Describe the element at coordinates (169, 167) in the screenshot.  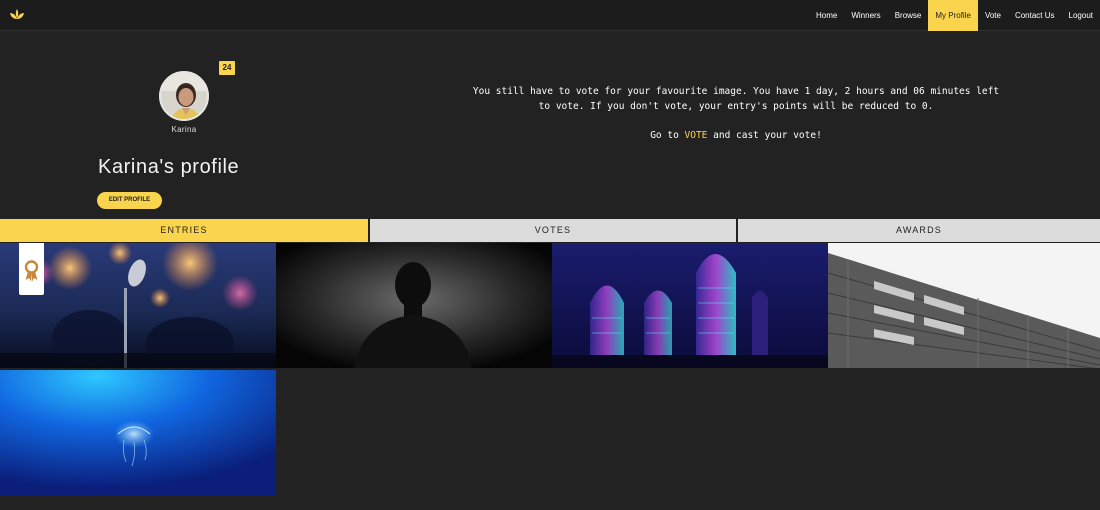
I see `page-title: Karina's profile` at that location.